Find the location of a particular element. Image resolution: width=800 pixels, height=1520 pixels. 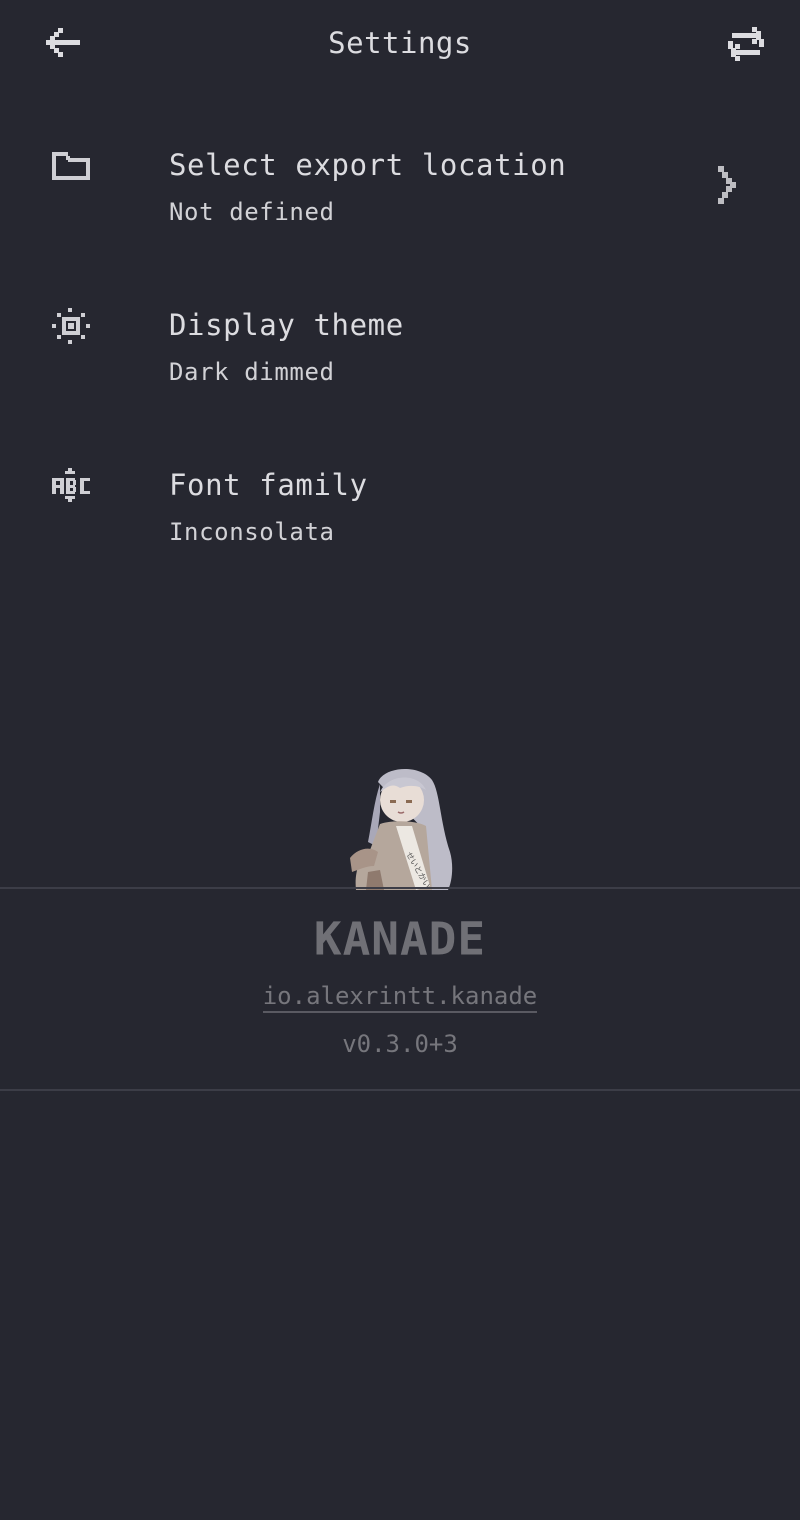

page-title: Settings is located at coordinates (400, 43).